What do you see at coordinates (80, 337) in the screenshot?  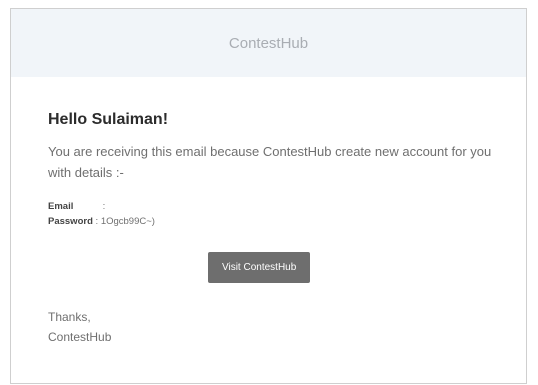 I see `signature: ContestHub` at bounding box center [80, 337].